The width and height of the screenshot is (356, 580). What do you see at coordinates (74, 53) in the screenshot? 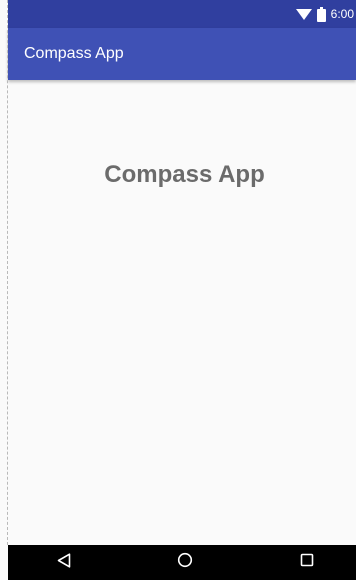
I see `app-bar-title: Compass App` at bounding box center [74, 53].